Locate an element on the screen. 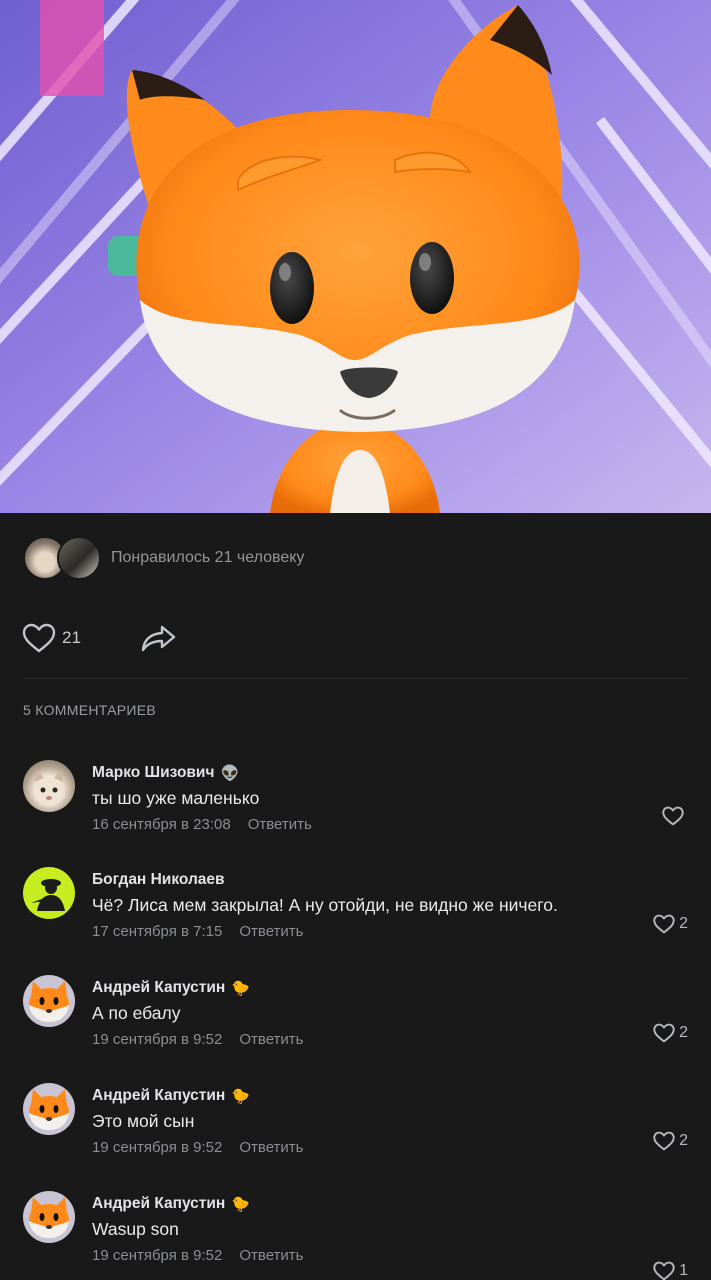 The width and height of the screenshot is (711, 1280). comment-date: 17 сентября в 7:15 is located at coordinates (157, 931).